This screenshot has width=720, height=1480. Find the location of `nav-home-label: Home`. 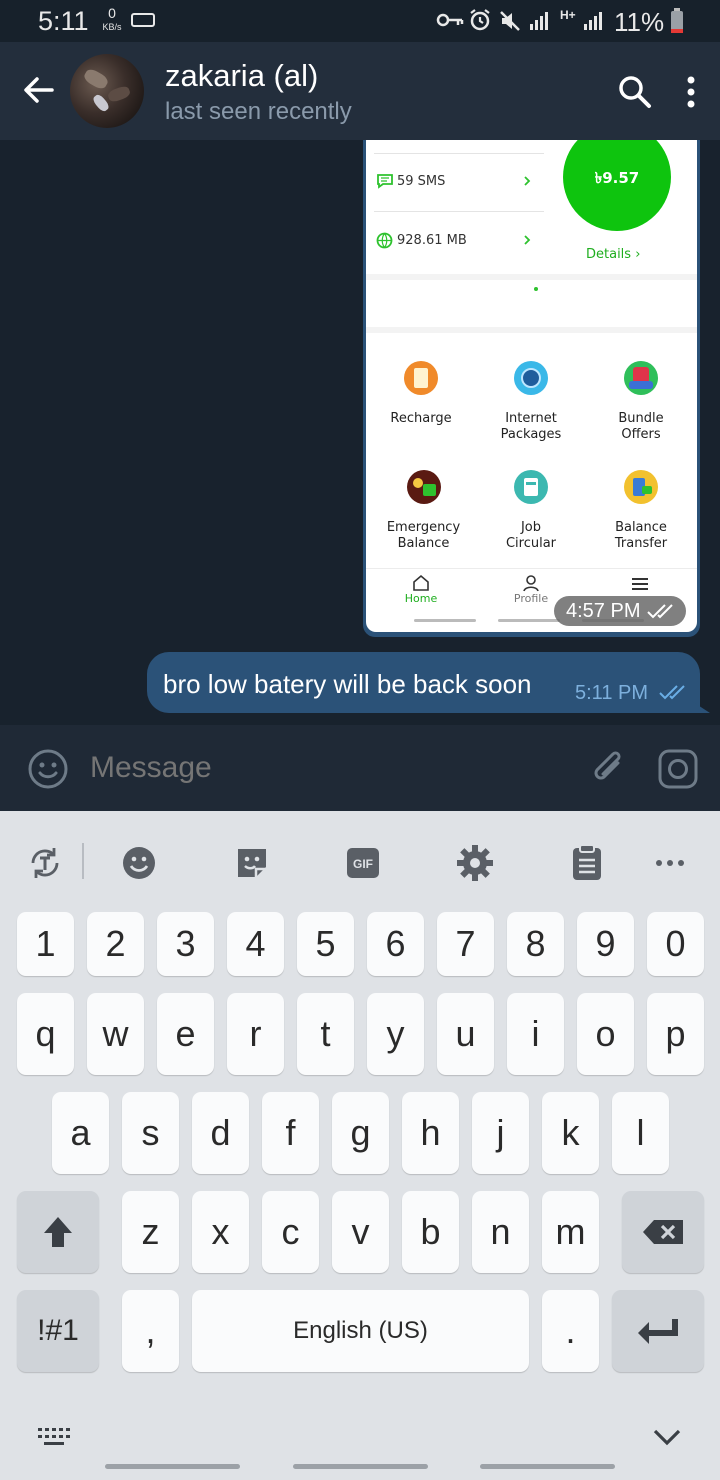

nav-home-label: Home is located at coordinates (421, 598).